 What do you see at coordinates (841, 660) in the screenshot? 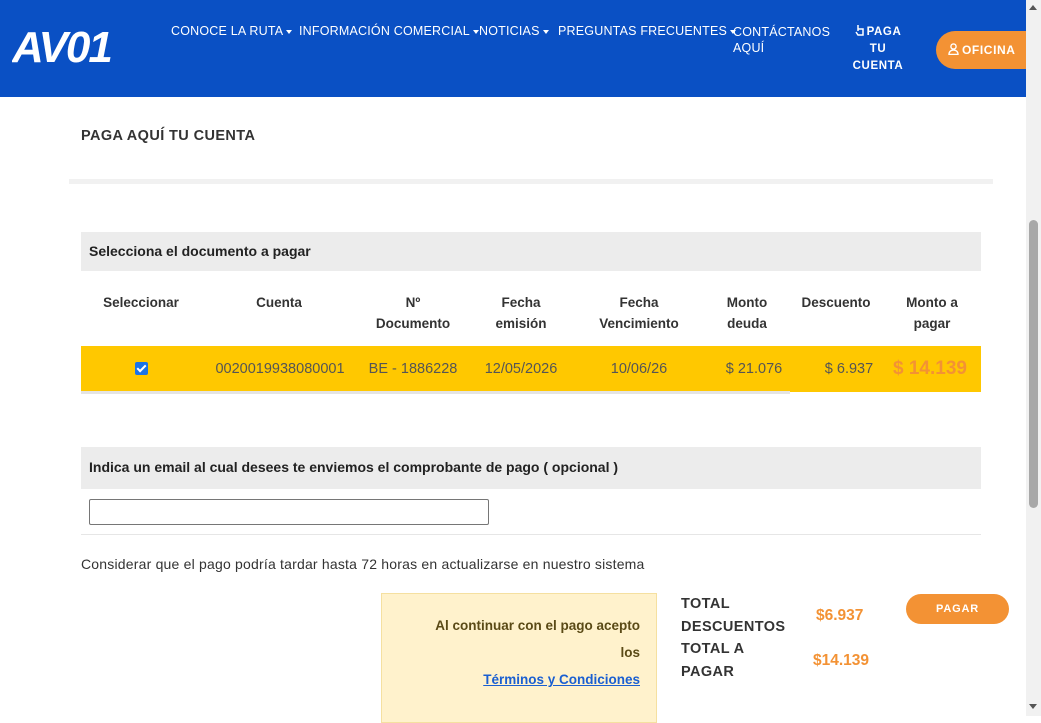
I see `total-pagar-value: $14.139` at bounding box center [841, 660].